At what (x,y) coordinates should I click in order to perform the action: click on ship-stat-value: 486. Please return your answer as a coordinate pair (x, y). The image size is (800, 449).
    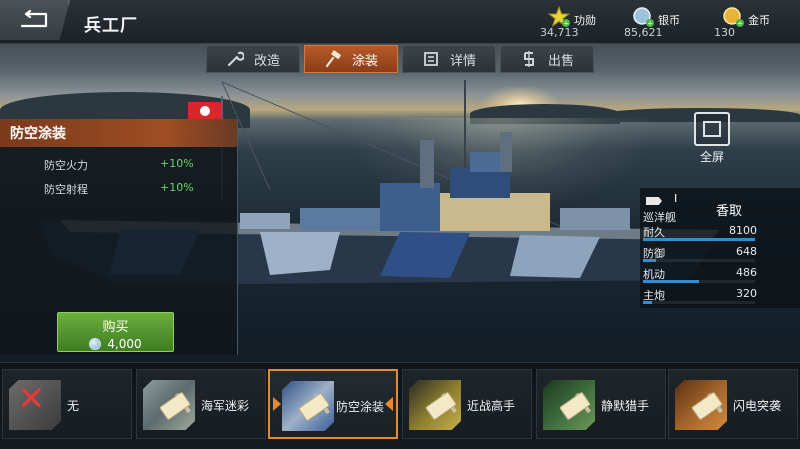
    Looking at the image, I should click on (746, 272).